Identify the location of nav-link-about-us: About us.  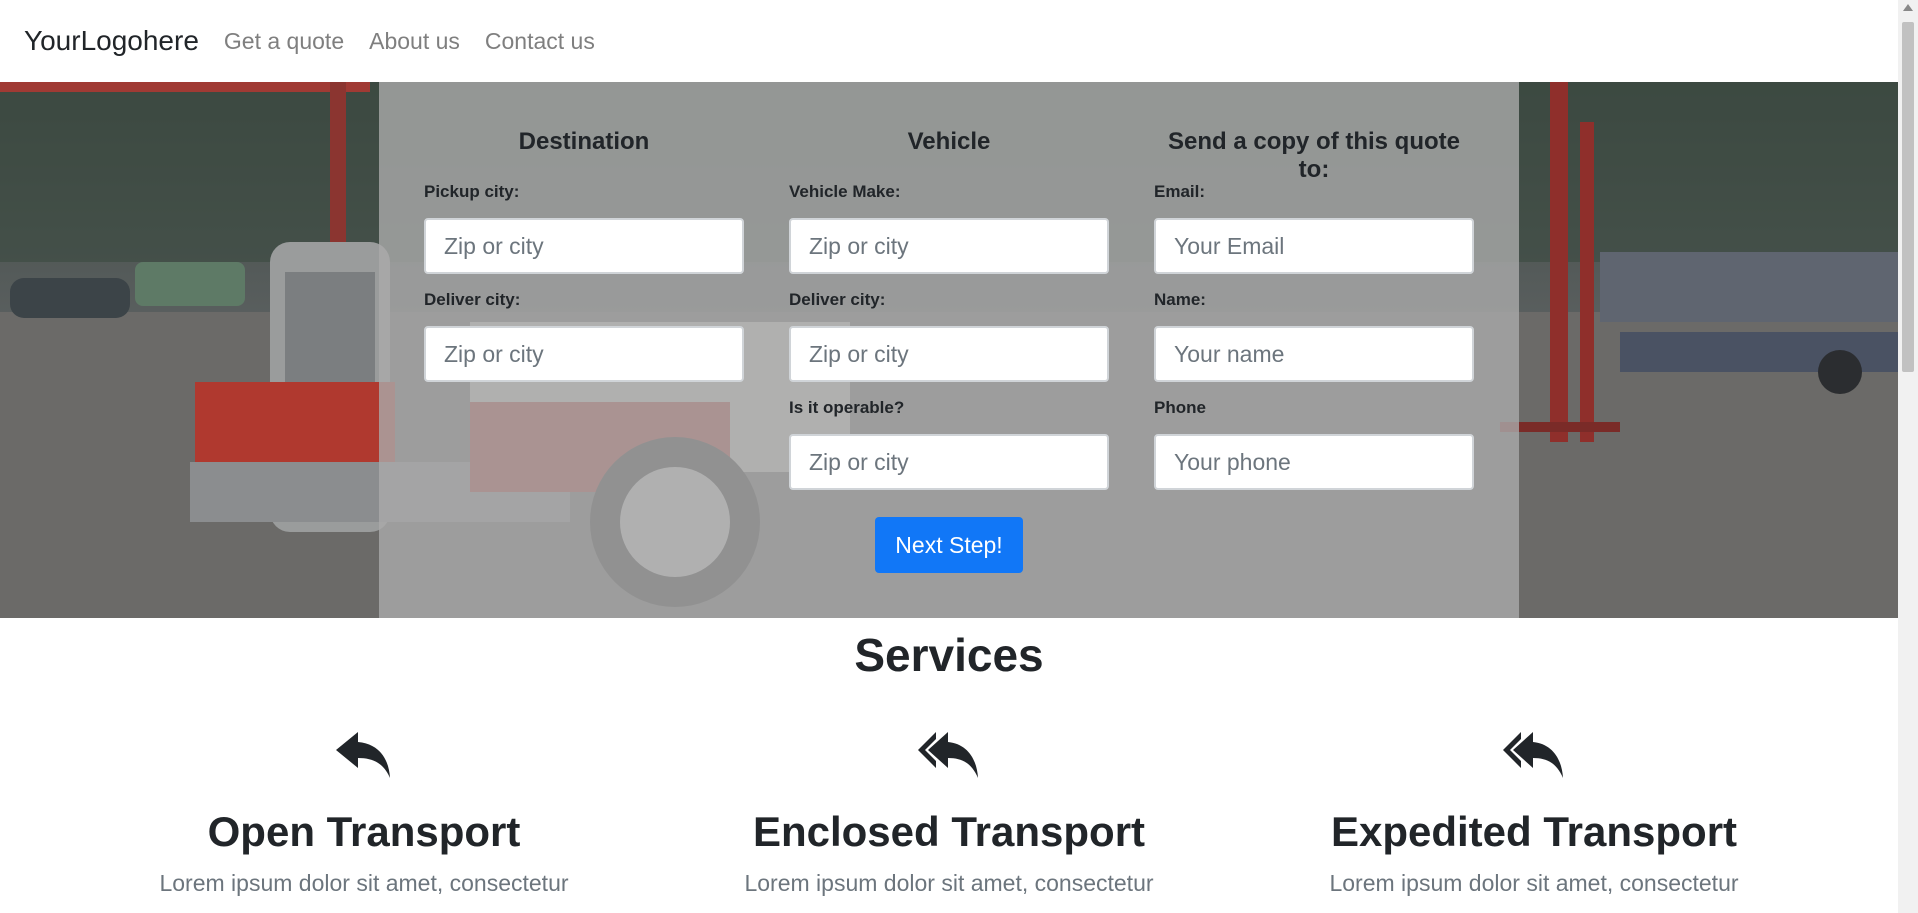
(414, 41).